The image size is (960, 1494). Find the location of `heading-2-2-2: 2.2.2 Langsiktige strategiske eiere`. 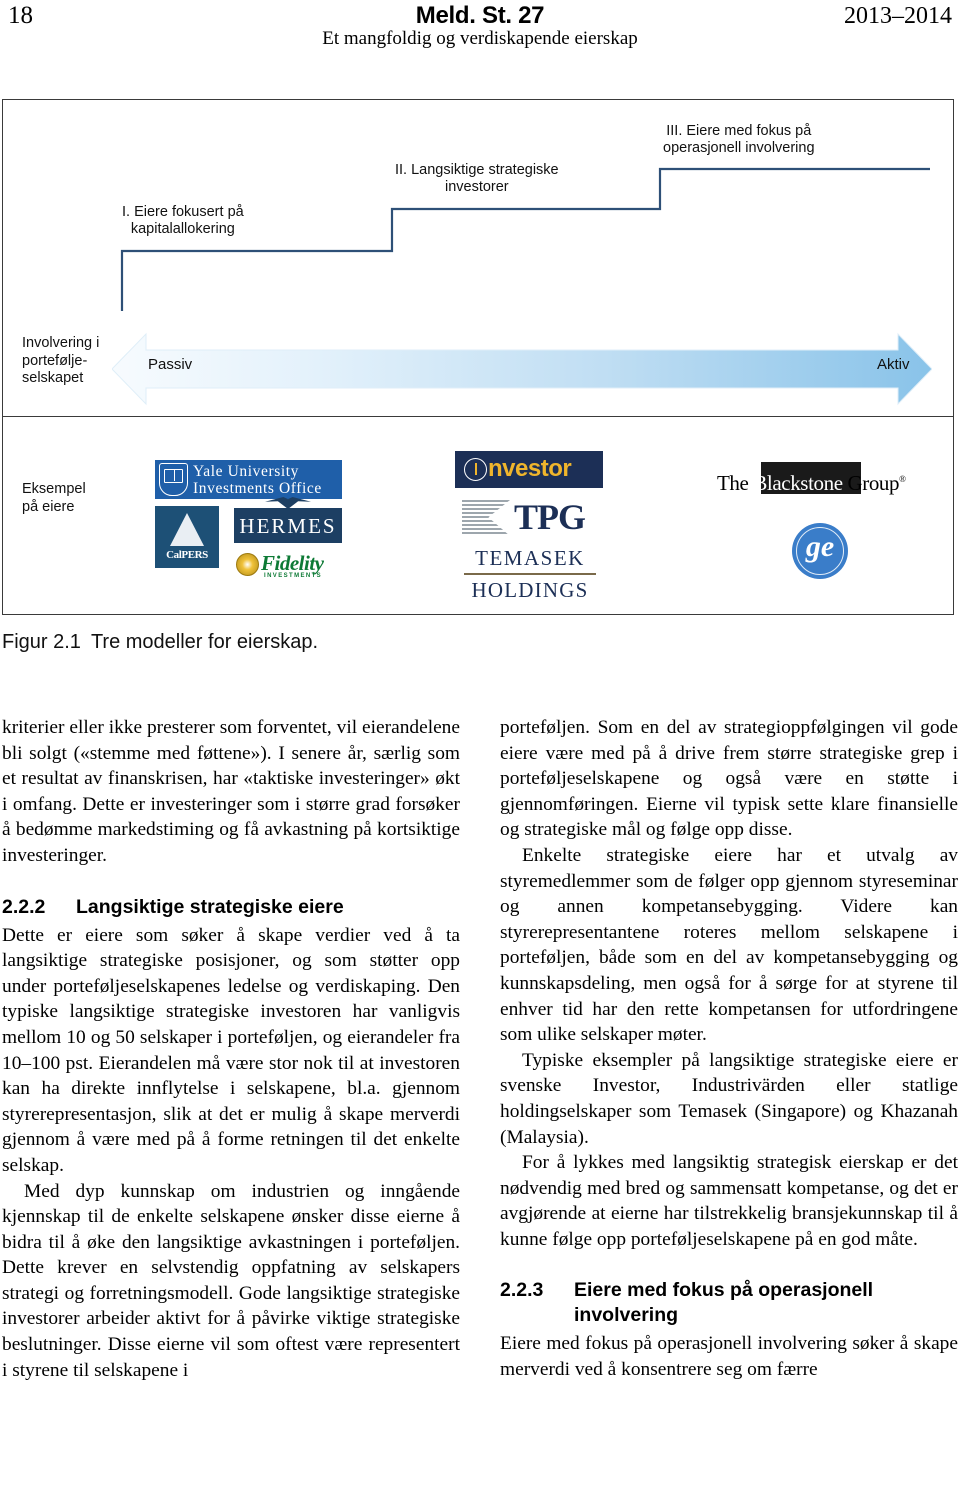

heading-2-2-2: 2.2.2 Langsiktige strategiske eiere is located at coordinates (231, 907).